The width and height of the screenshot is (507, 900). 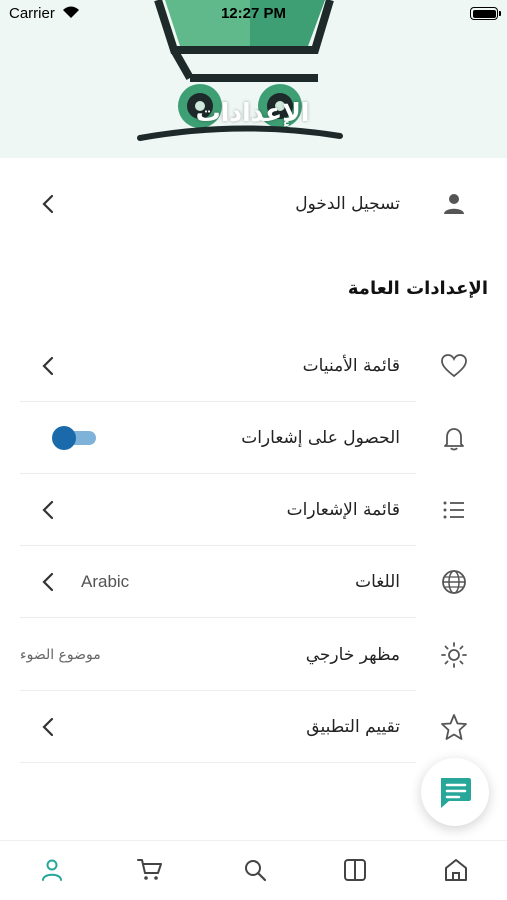 I want to click on heart-icon, so click(x=454, y=366).